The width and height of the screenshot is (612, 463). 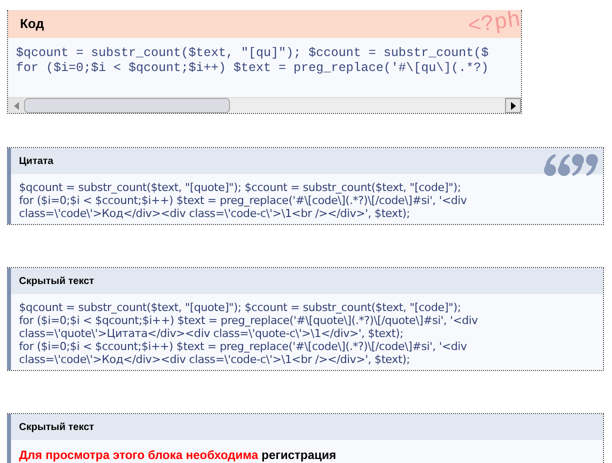 What do you see at coordinates (138, 455) in the screenshot?
I see `notice-text: Для просмотра этого блока необходима` at bounding box center [138, 455].